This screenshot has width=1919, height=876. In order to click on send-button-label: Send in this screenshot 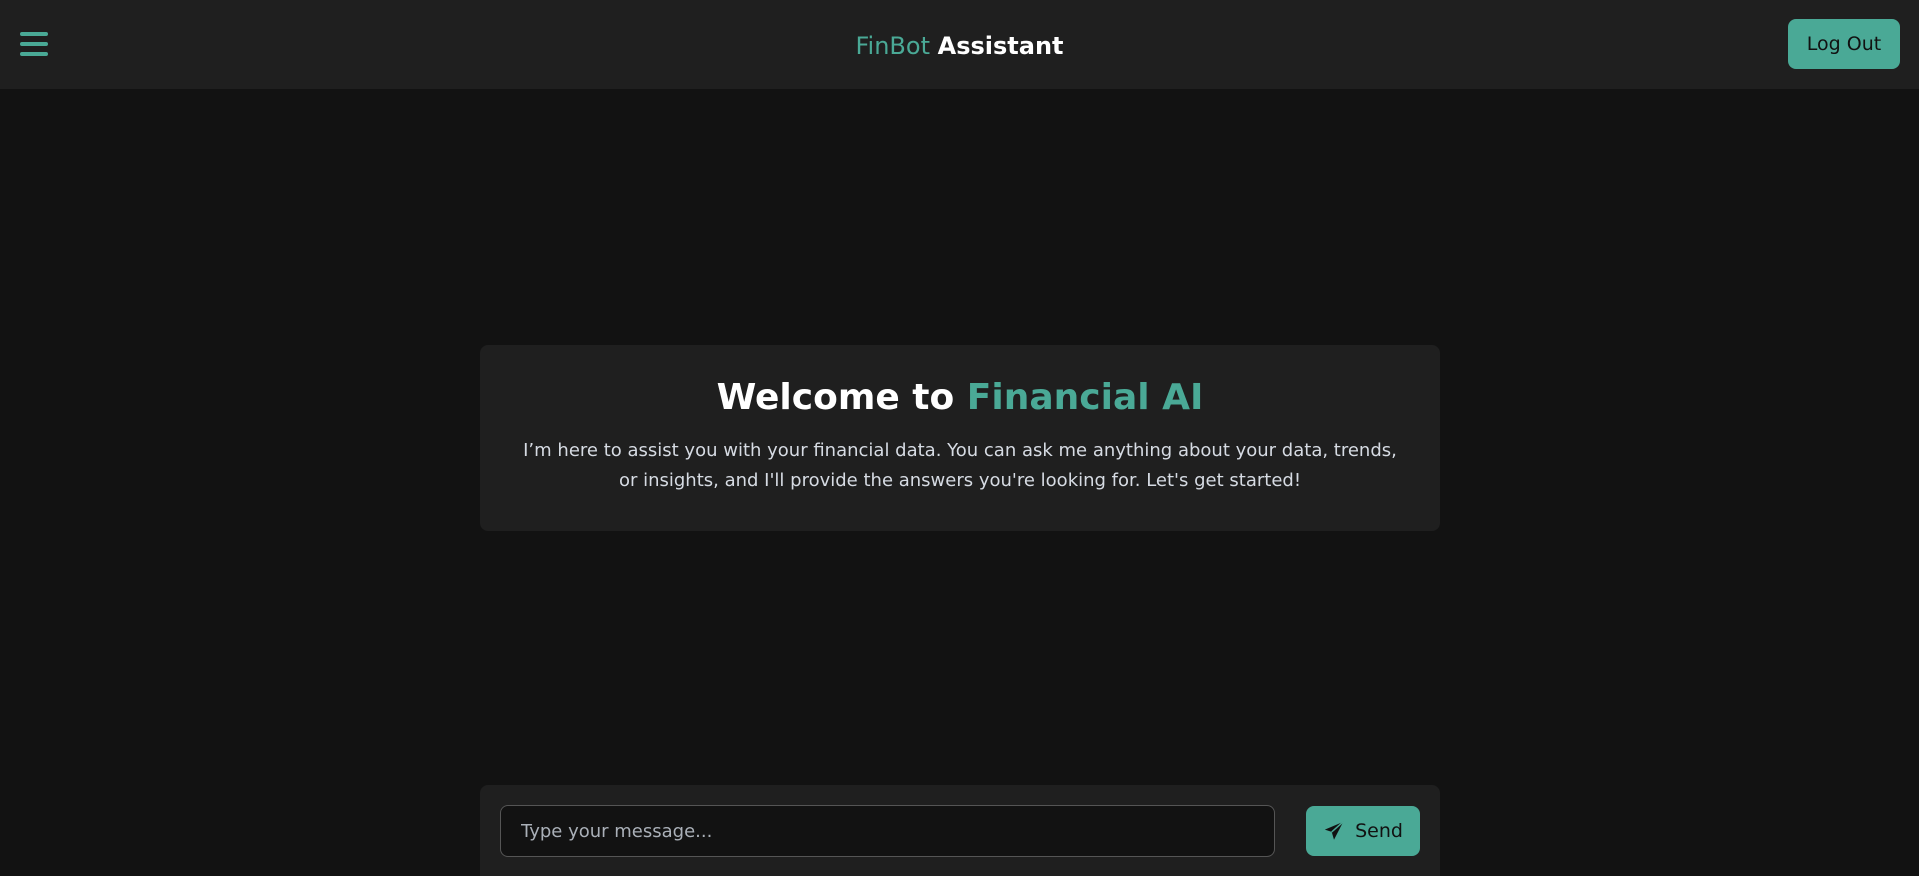, I will do `click(1379, 831)`.